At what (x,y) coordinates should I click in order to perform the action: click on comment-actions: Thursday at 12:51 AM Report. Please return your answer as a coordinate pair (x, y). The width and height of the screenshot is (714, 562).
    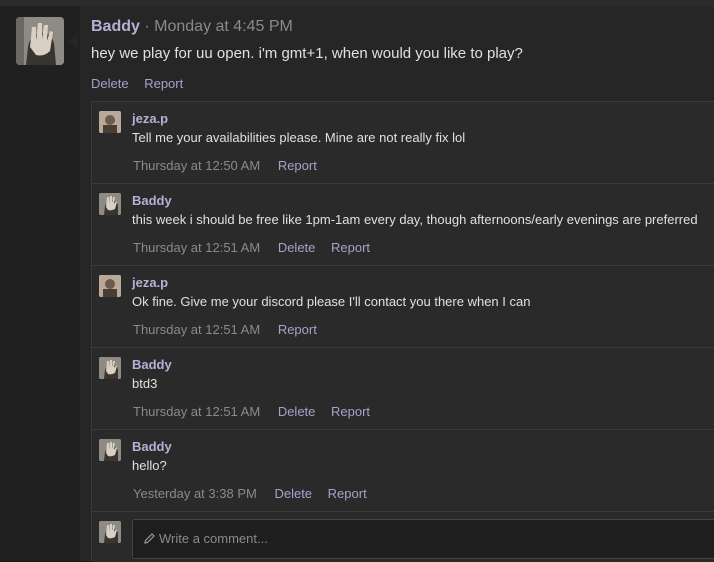
    Looking at the image, I should click on (231, 329).